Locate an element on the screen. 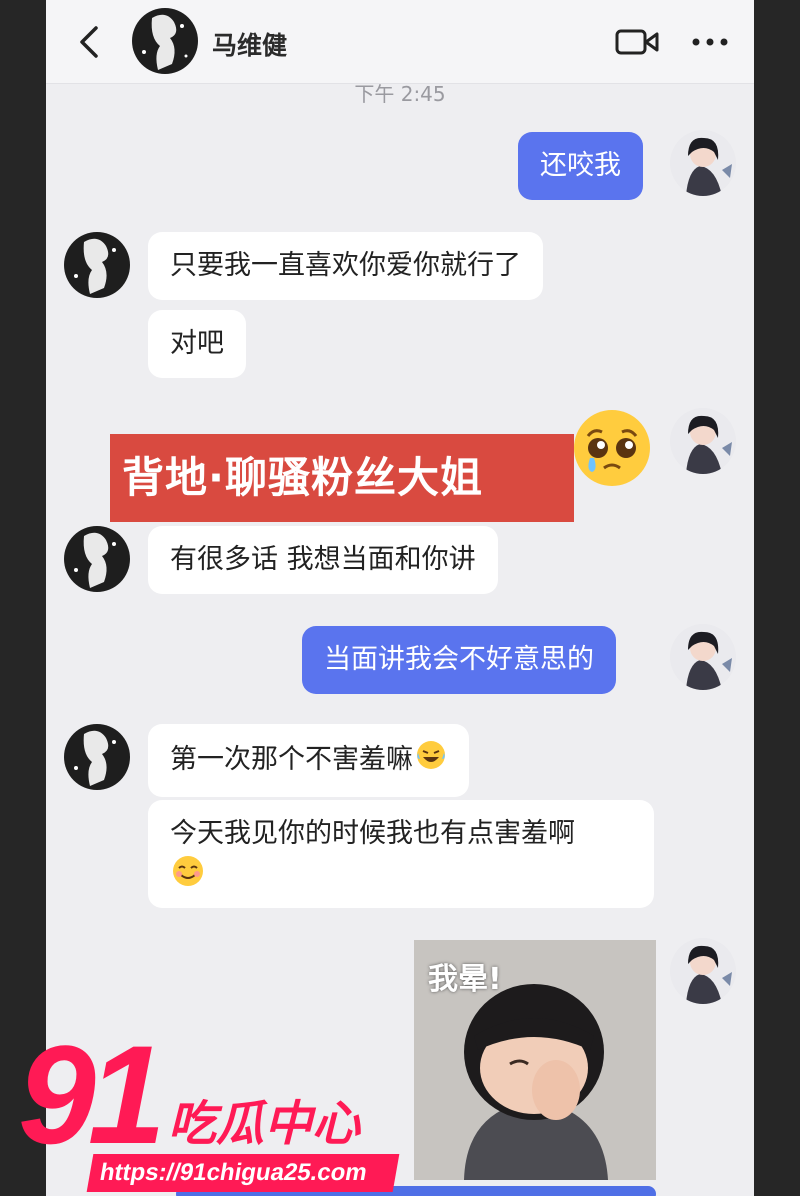 Image resolution: width=800 pixels, height=1196 pixels. pleading-face-icon is located at coordinates (612, 448).